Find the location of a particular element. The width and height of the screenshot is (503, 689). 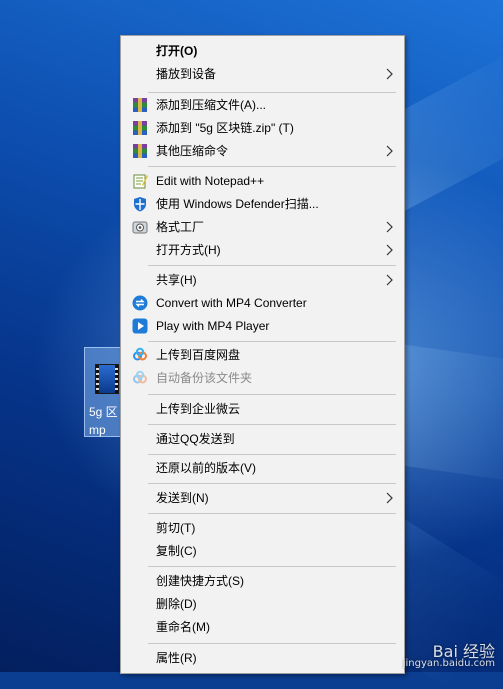

menu-item-play-mp4: Play with MP4 Player is located at coordinates (262, 326).